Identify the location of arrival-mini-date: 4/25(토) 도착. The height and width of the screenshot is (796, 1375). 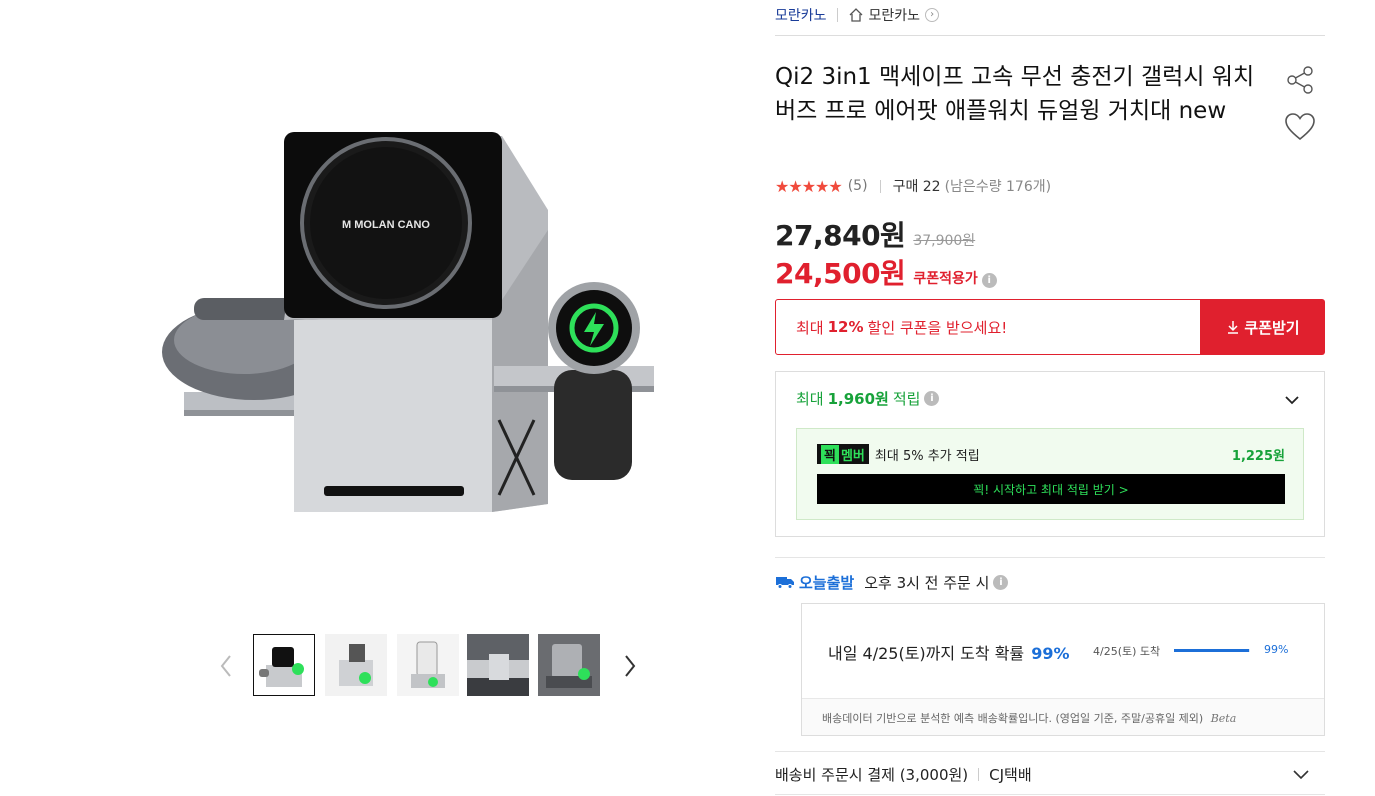
(1127, 651).